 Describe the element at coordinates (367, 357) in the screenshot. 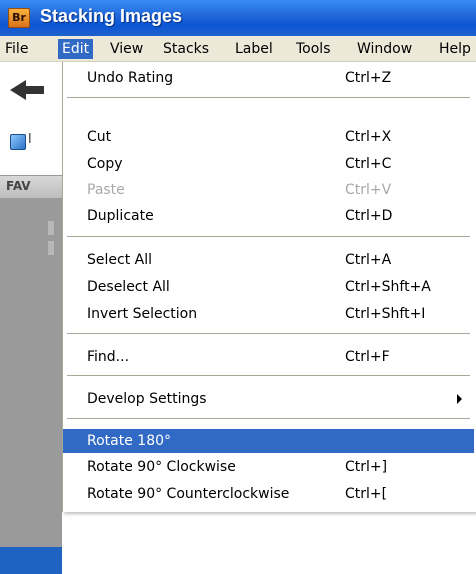

I see `menu-item-shortcut: Ctrl+F` at that location.